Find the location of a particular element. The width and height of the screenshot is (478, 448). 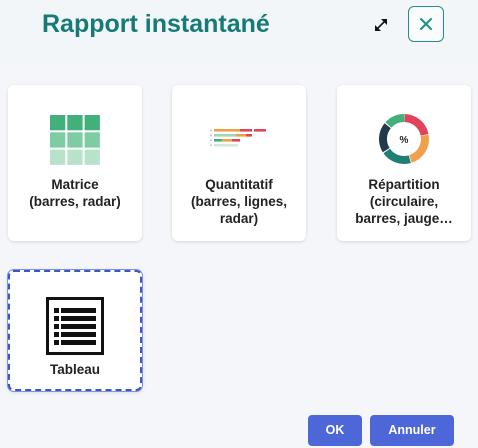

option-card-tableau: Tableau is located at coordinates (75, 330).